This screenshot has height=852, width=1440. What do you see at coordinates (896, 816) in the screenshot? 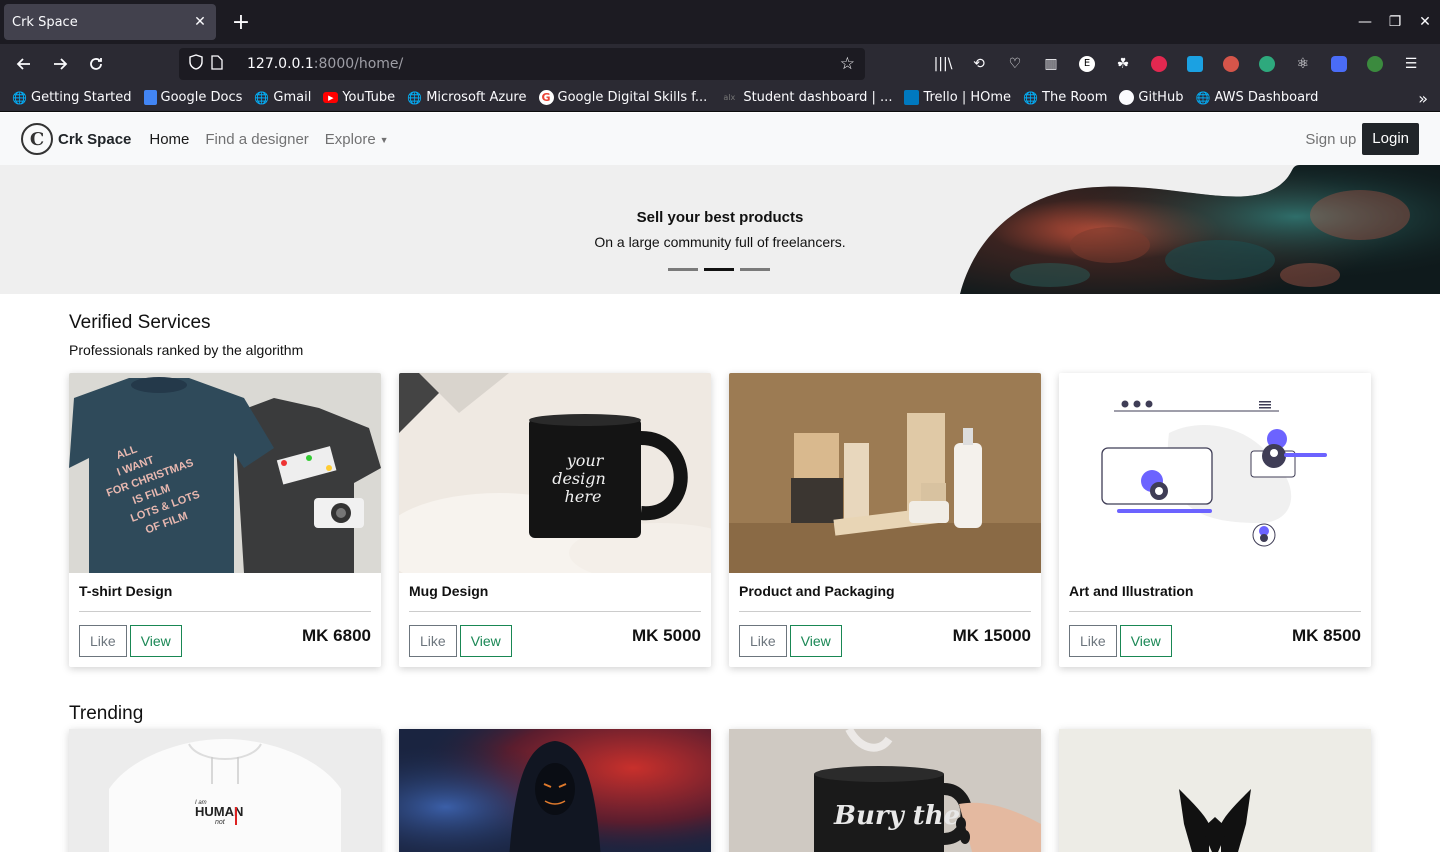
I see `mug-print-text: Bury the` at bounding box center [896, 816].